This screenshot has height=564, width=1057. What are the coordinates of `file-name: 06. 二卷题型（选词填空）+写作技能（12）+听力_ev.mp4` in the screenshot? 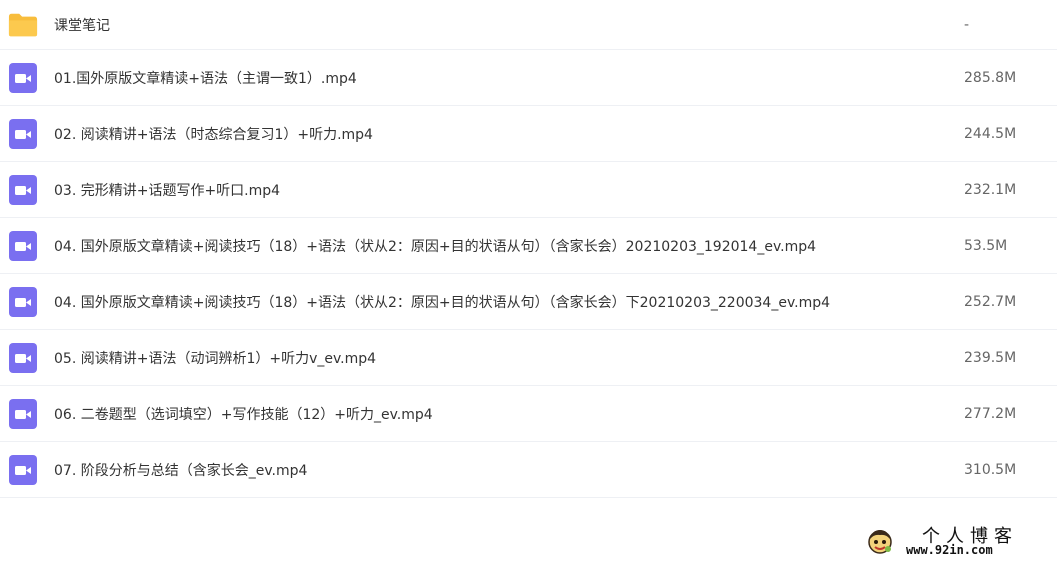 It's located at (243, 414).